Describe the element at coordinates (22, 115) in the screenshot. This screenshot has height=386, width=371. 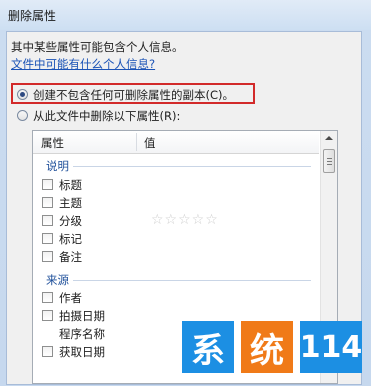
I see `remove-properties-radio` at that location.